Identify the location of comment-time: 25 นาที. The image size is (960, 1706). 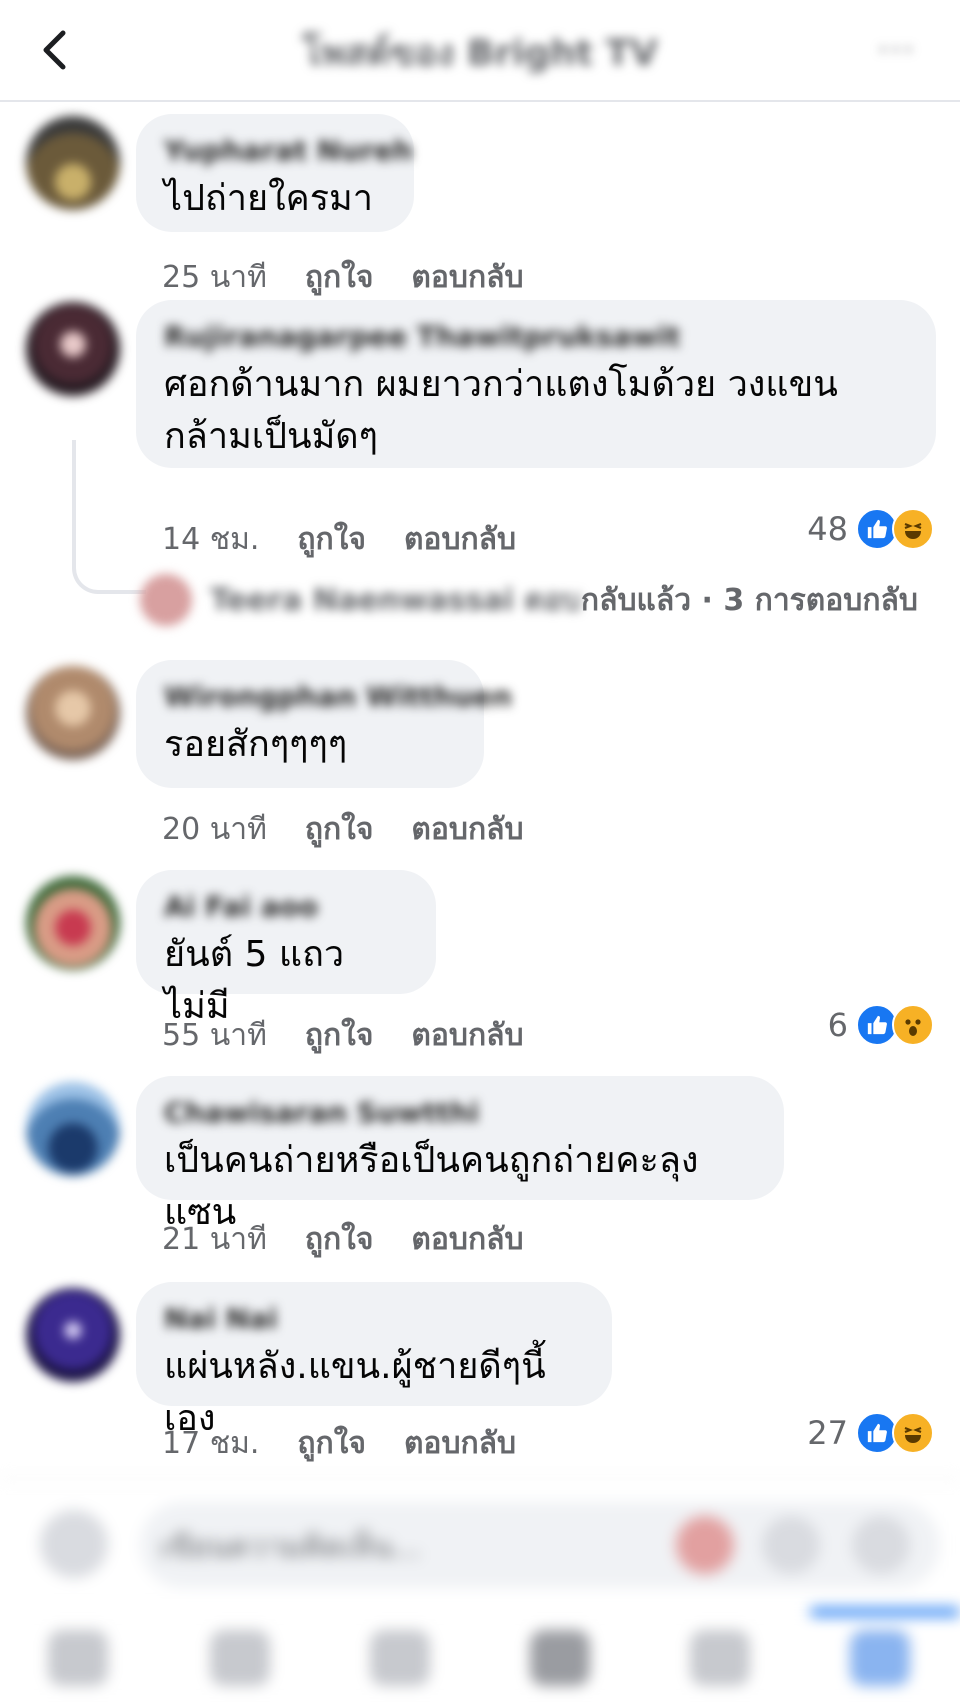
(214, 277).